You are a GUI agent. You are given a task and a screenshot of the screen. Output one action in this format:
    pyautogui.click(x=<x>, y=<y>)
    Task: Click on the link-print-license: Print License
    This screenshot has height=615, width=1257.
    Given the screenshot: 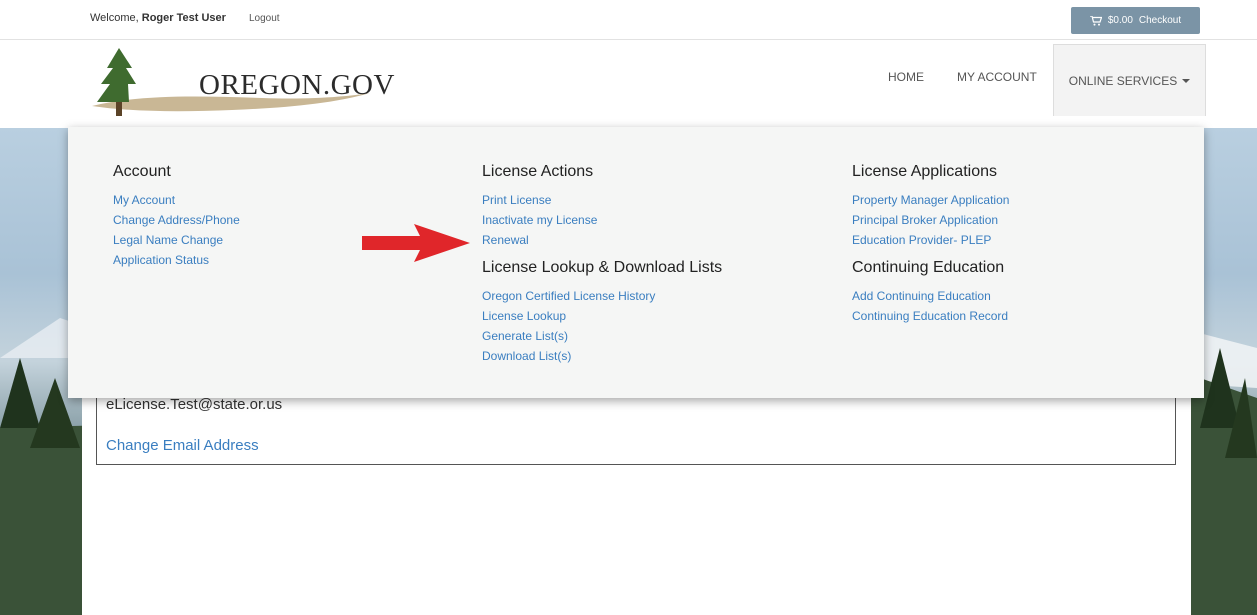 What is the action you would take?
    pyautogui.click(x=602, y=200)
    